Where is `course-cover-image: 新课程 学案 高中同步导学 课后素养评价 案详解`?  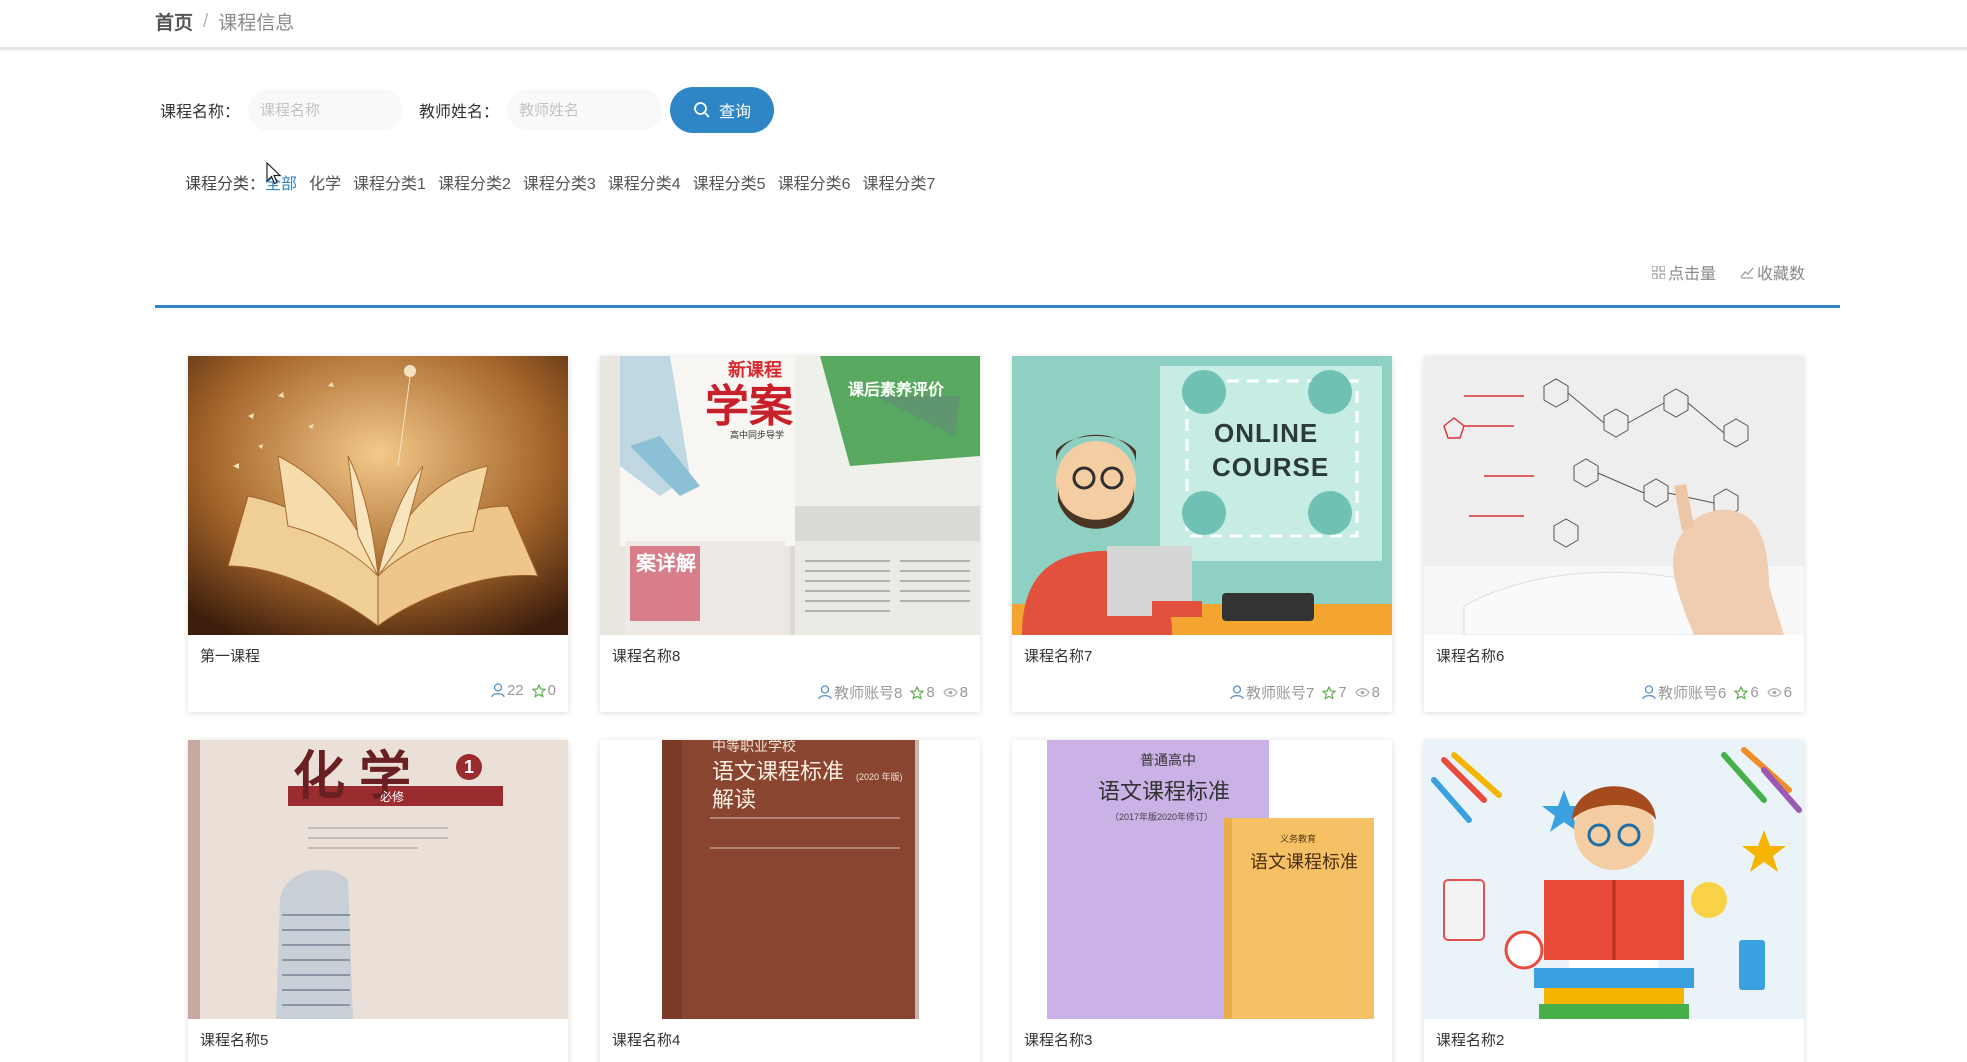 course-cover-image: 新课程 学案 高中同步导学 课后素养评价 案详解 is located at coordinates (790, 495).